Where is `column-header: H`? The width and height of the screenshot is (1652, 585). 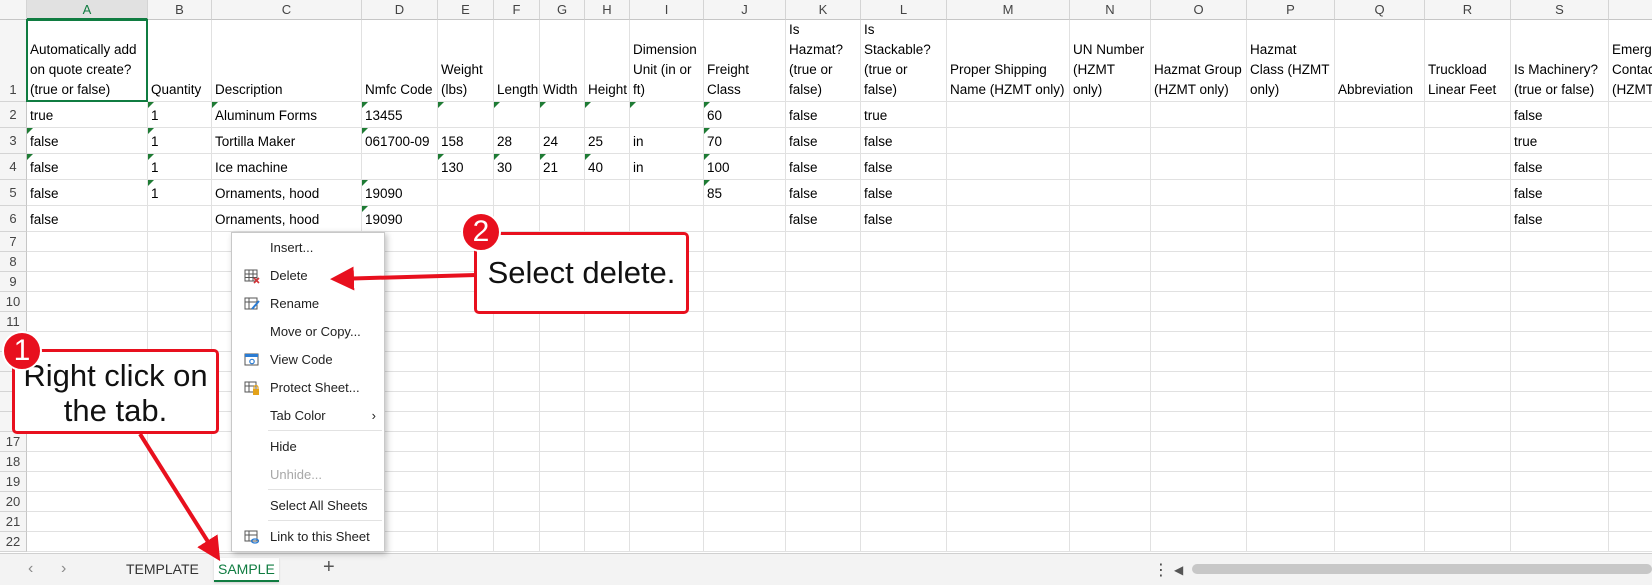 column-header: H is located at coordinates (607, 10).